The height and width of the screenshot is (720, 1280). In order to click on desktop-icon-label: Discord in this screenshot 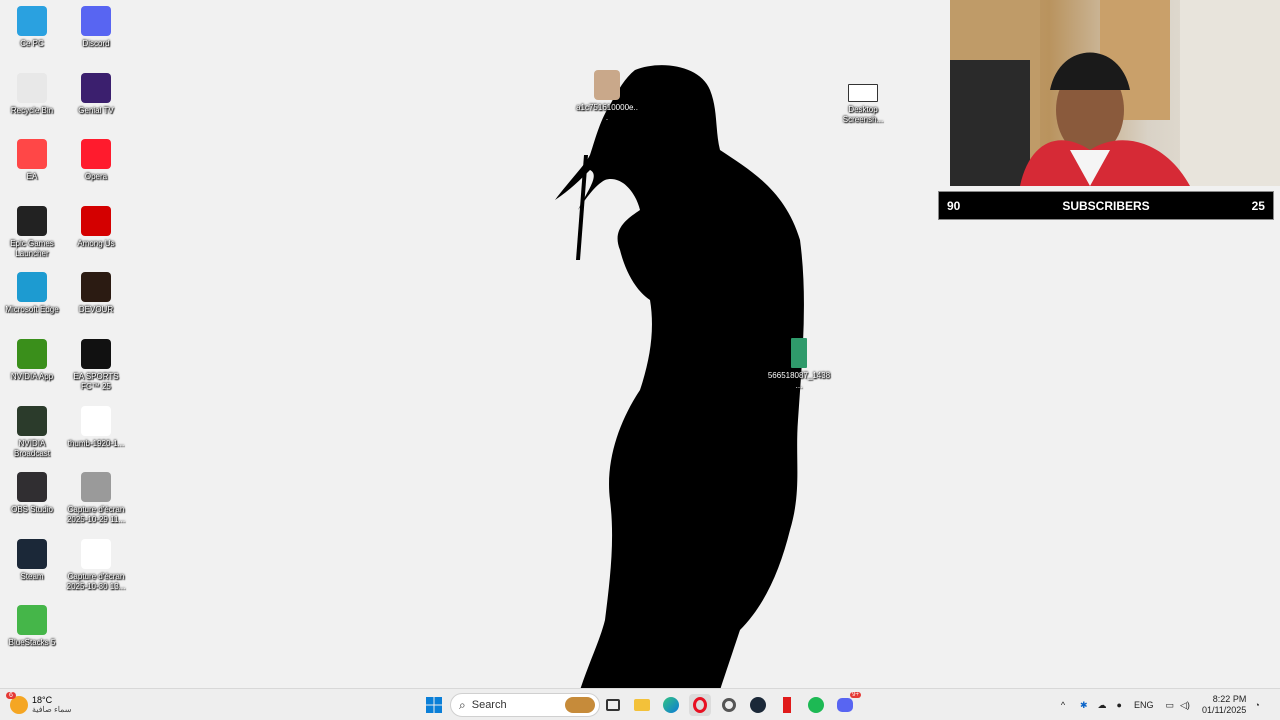, I will do `click(96, 43)`.